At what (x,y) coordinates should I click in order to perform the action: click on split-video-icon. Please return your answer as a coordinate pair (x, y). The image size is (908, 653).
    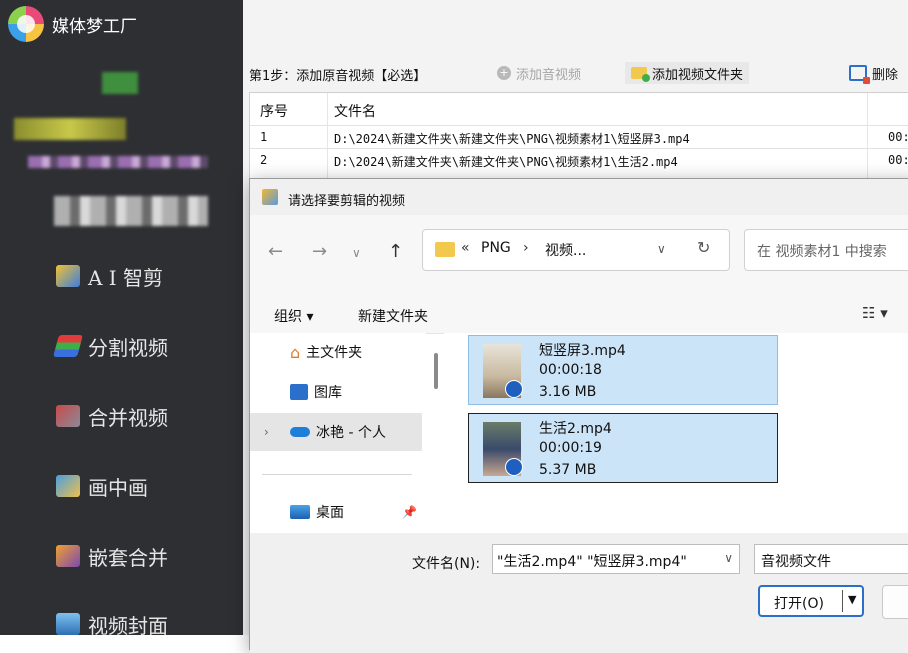
    Looking at the image, I should click on (68, 346).